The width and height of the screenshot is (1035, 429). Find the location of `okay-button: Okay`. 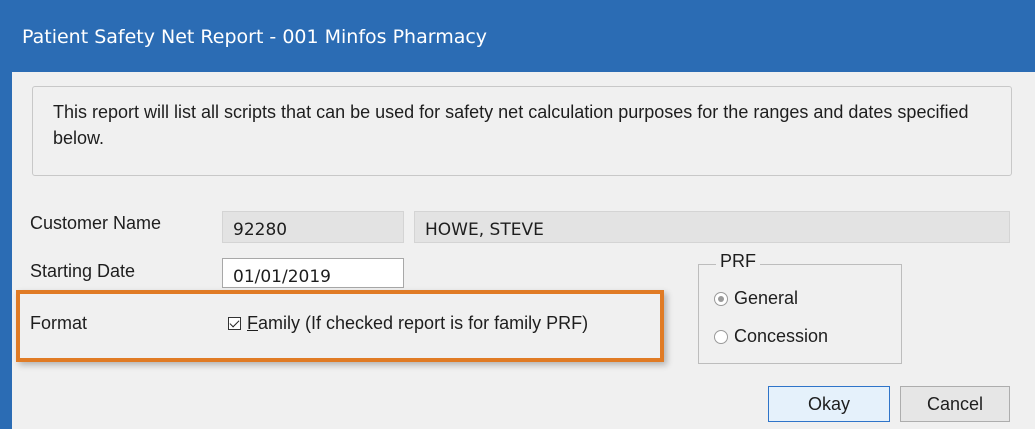

okay-button: Okay is located at coordinates (829, 404).